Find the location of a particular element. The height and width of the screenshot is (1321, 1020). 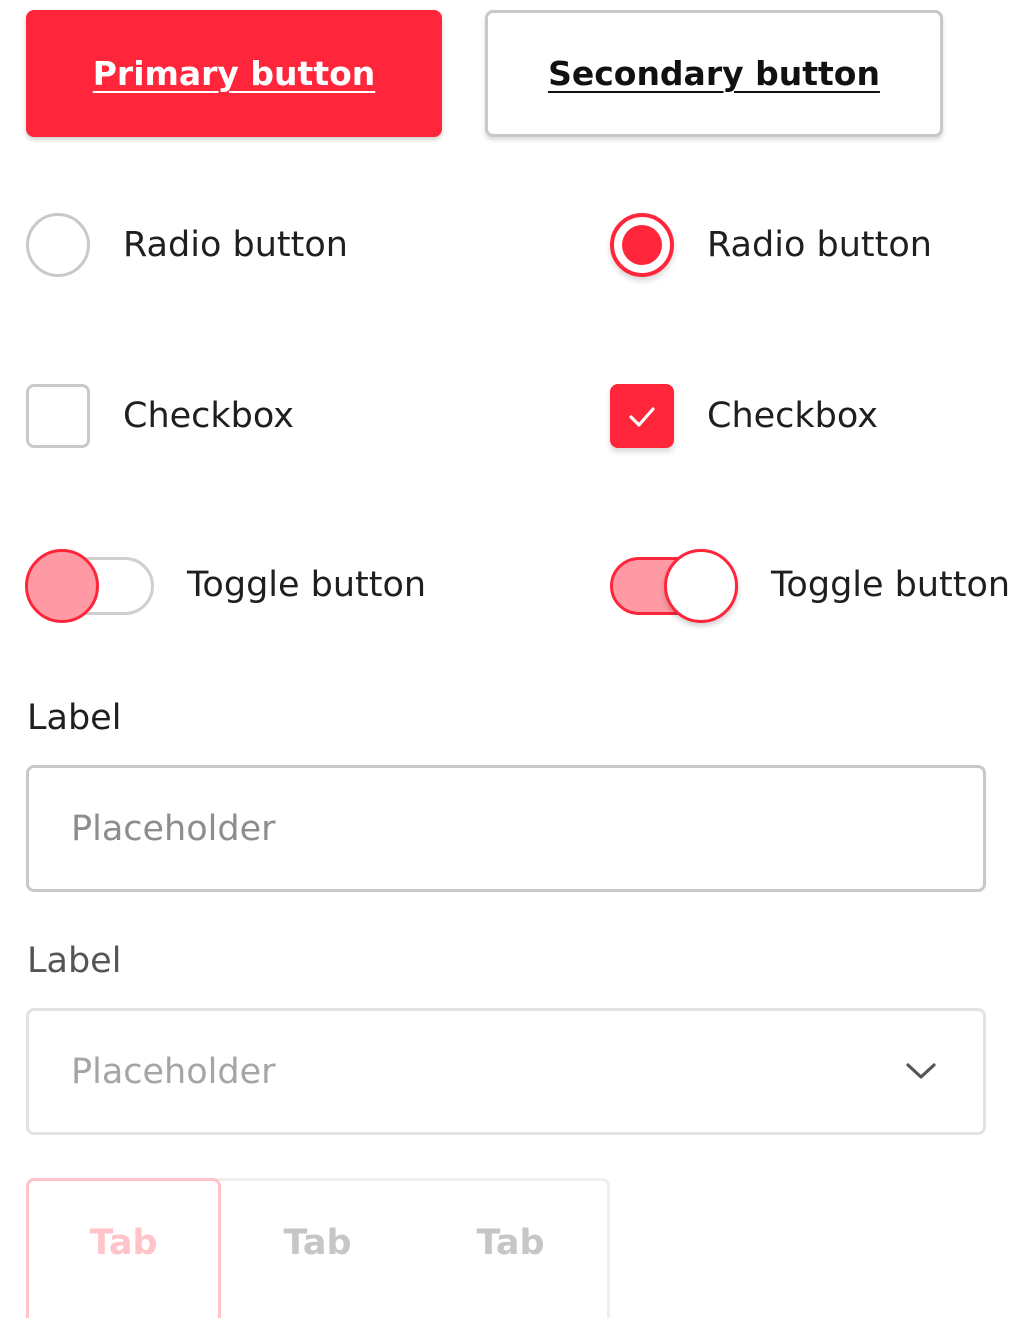

primary-button-label: Primary button is located at coordinates (234, 73).